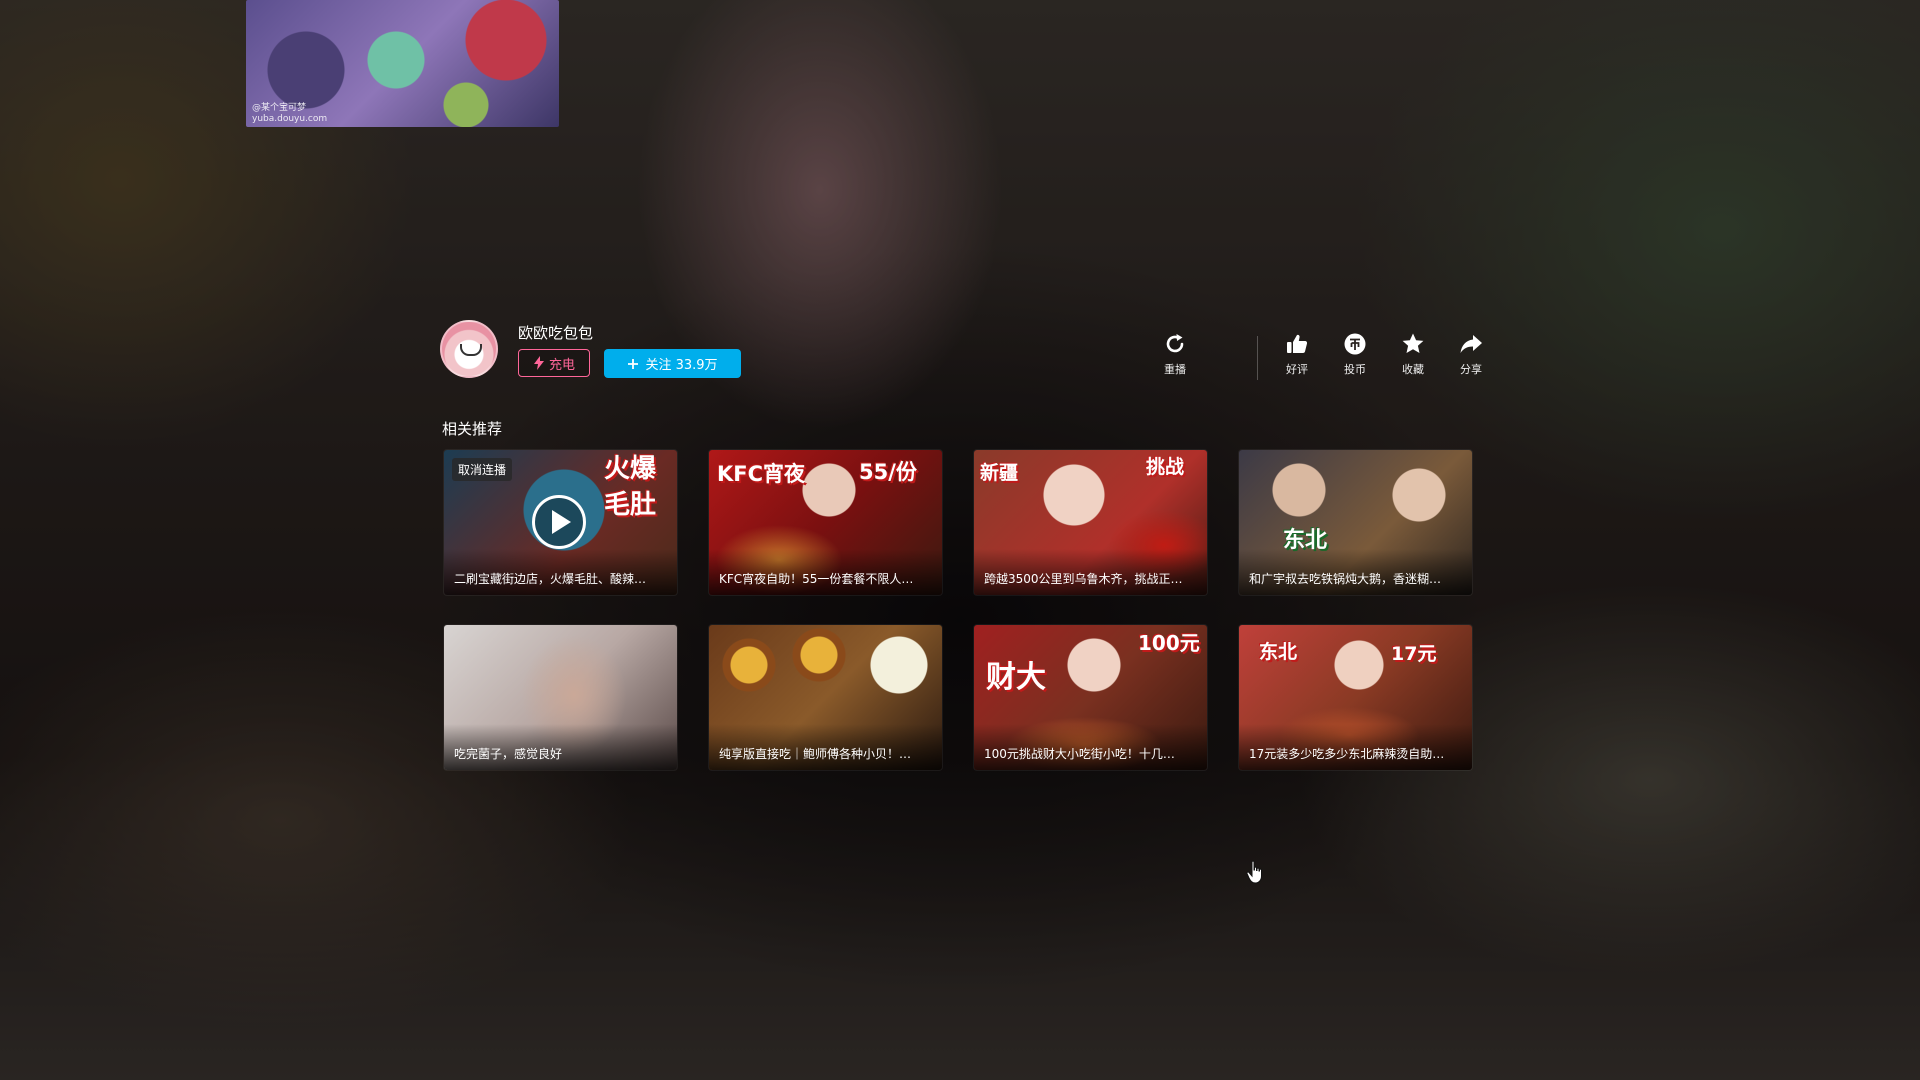  I want to click on related-video-card: 吃完菌子，感觉良好, so click(560, 697).